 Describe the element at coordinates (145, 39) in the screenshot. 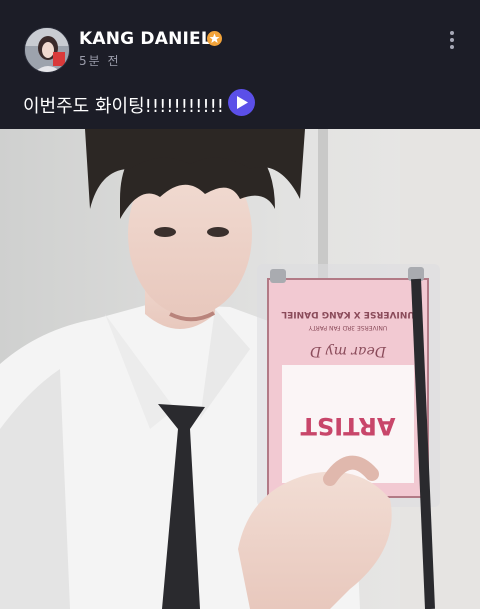

I see `author-name: KANG DANIEL` at that location.